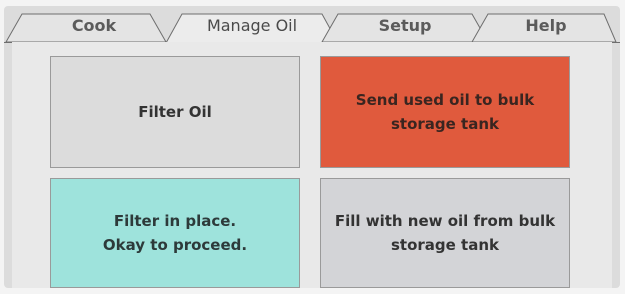 The height and width of the screenshot is (294, 625). Describe the element at coordinates (445, 233) in the screenshot. I see `fill-new-oil-button: Fill with new oil from bulk storage tank` at that location.